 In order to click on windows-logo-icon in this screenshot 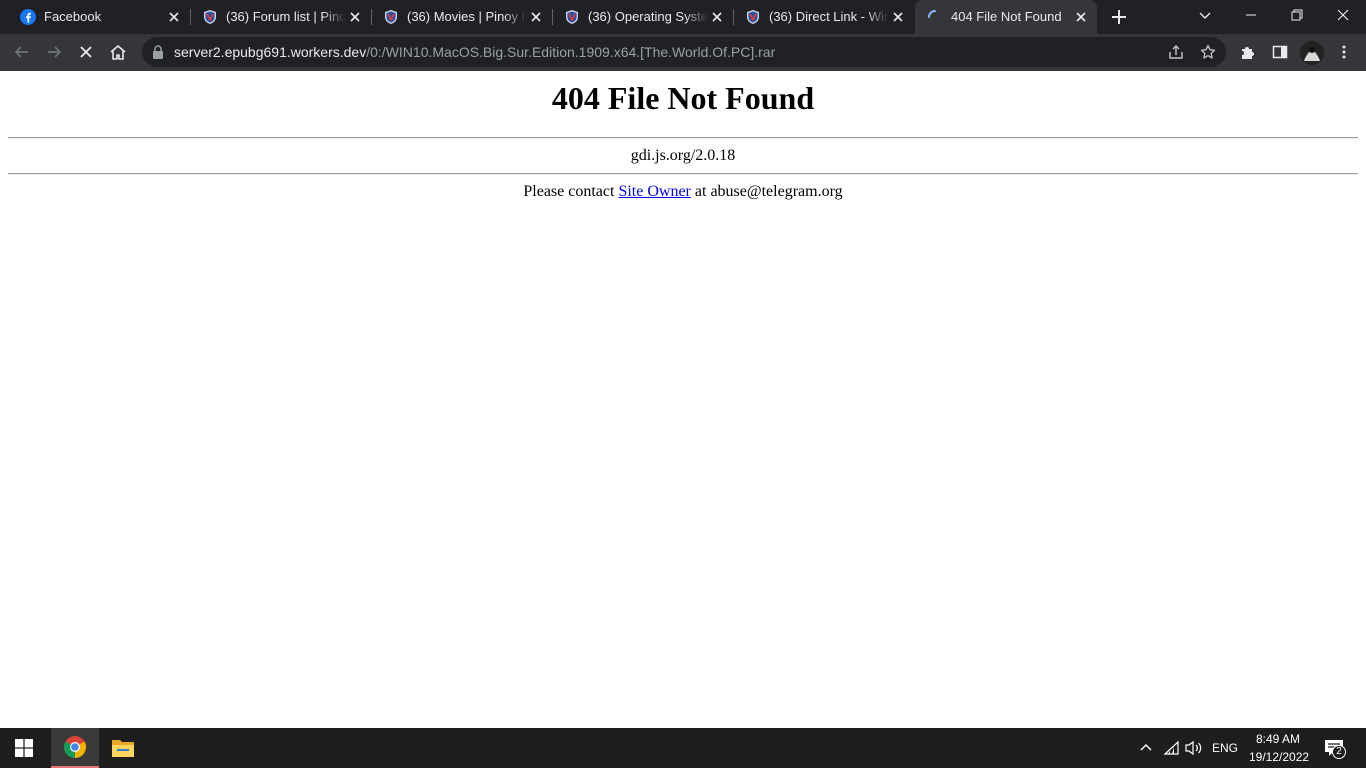, I will do `click(24, 748)`.